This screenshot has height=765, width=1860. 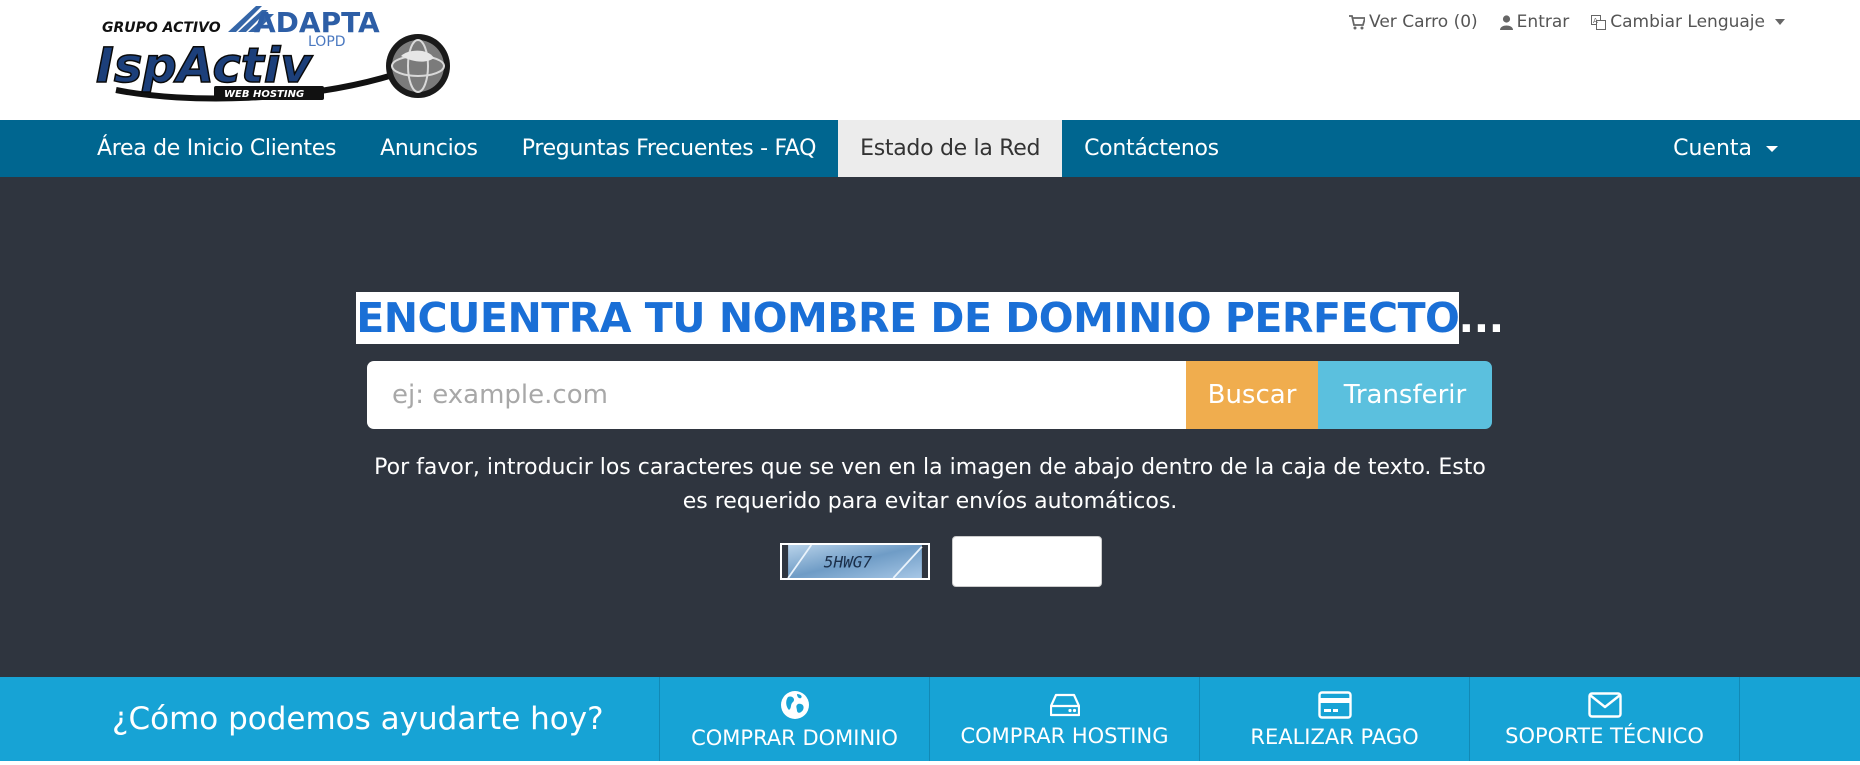 What do you see at coordinates (1423, 22) in the screenshot?
I see `cart-link-label: Ver Carro (0)` at bounding box center [1423, 22].